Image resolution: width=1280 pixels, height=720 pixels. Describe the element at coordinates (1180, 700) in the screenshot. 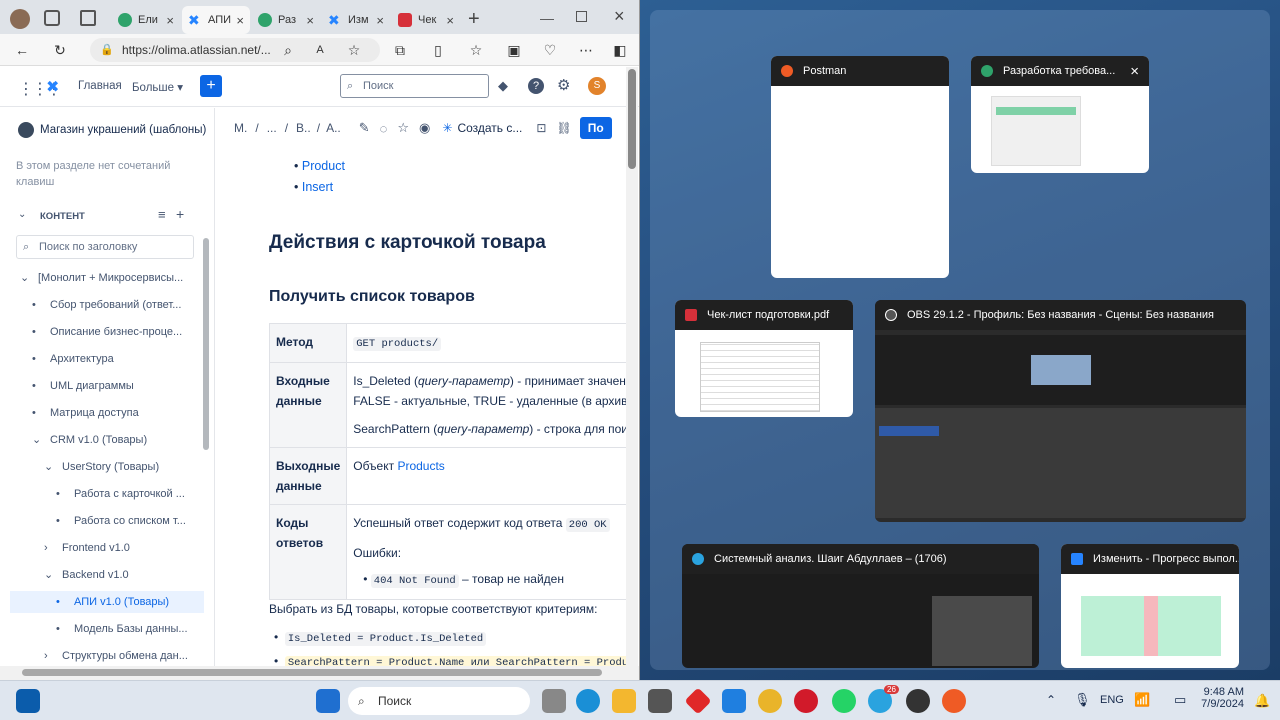

I see `battery-icon: ▭` at that location.